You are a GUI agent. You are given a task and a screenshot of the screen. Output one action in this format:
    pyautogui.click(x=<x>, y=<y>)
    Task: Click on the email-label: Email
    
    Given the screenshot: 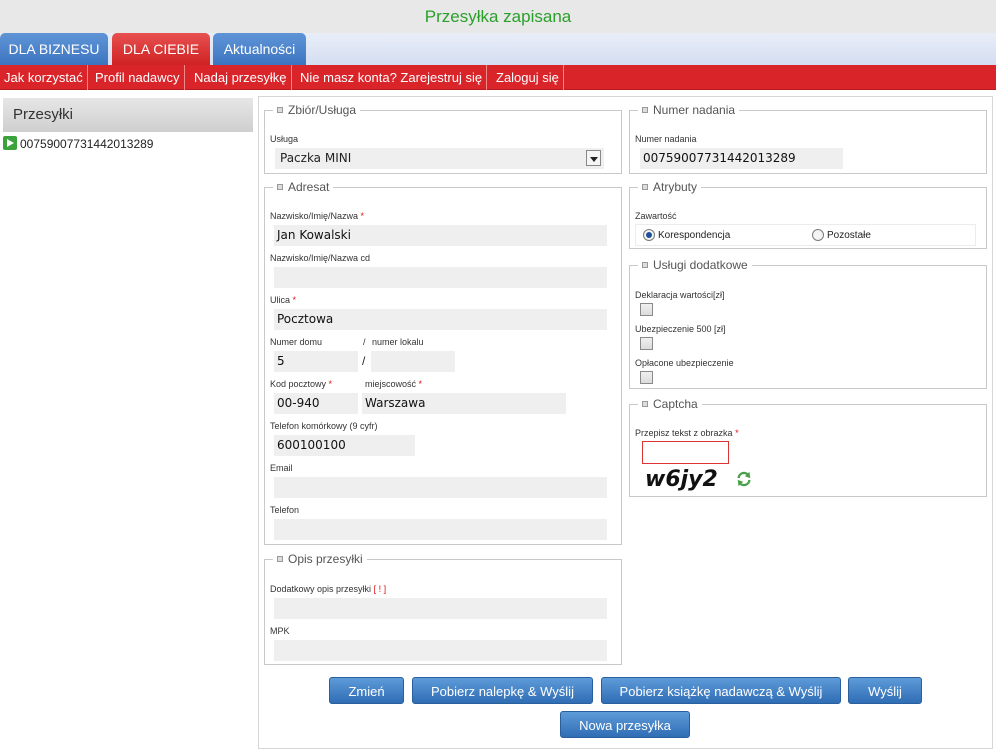 What is the action you would take?
    pyautogui.click(x=281, y=468)
    